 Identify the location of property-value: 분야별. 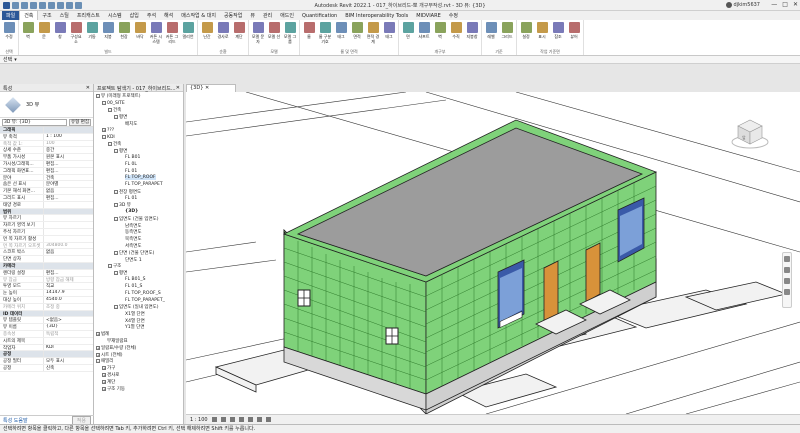
(68, 184).